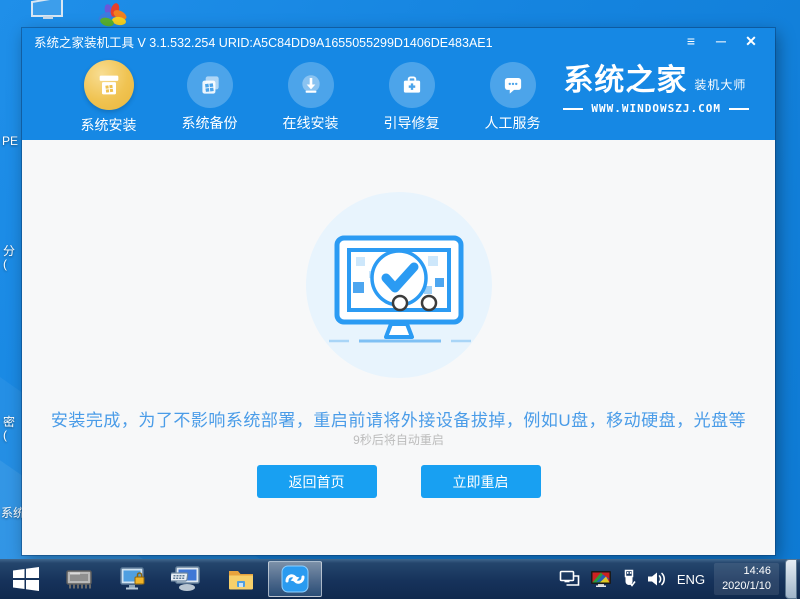  I want to click on taskbar-item-onscreen-keyboard, so click(187, 579).